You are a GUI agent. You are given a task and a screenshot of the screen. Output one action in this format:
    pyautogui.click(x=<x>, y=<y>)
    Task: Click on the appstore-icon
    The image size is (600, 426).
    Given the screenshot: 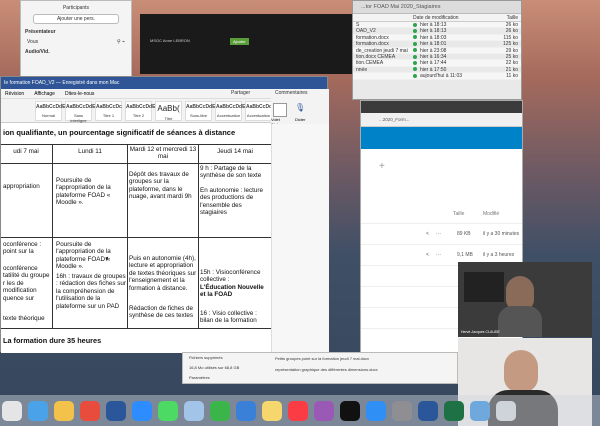 What is the action you would take?
    pyautogui.click(x=376, y=410)
    